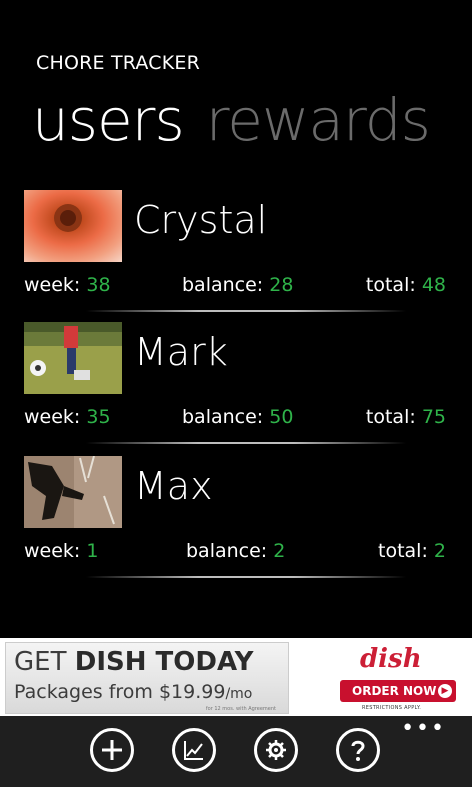  I want to click on total-stat: total: 75, so click(406, 417).